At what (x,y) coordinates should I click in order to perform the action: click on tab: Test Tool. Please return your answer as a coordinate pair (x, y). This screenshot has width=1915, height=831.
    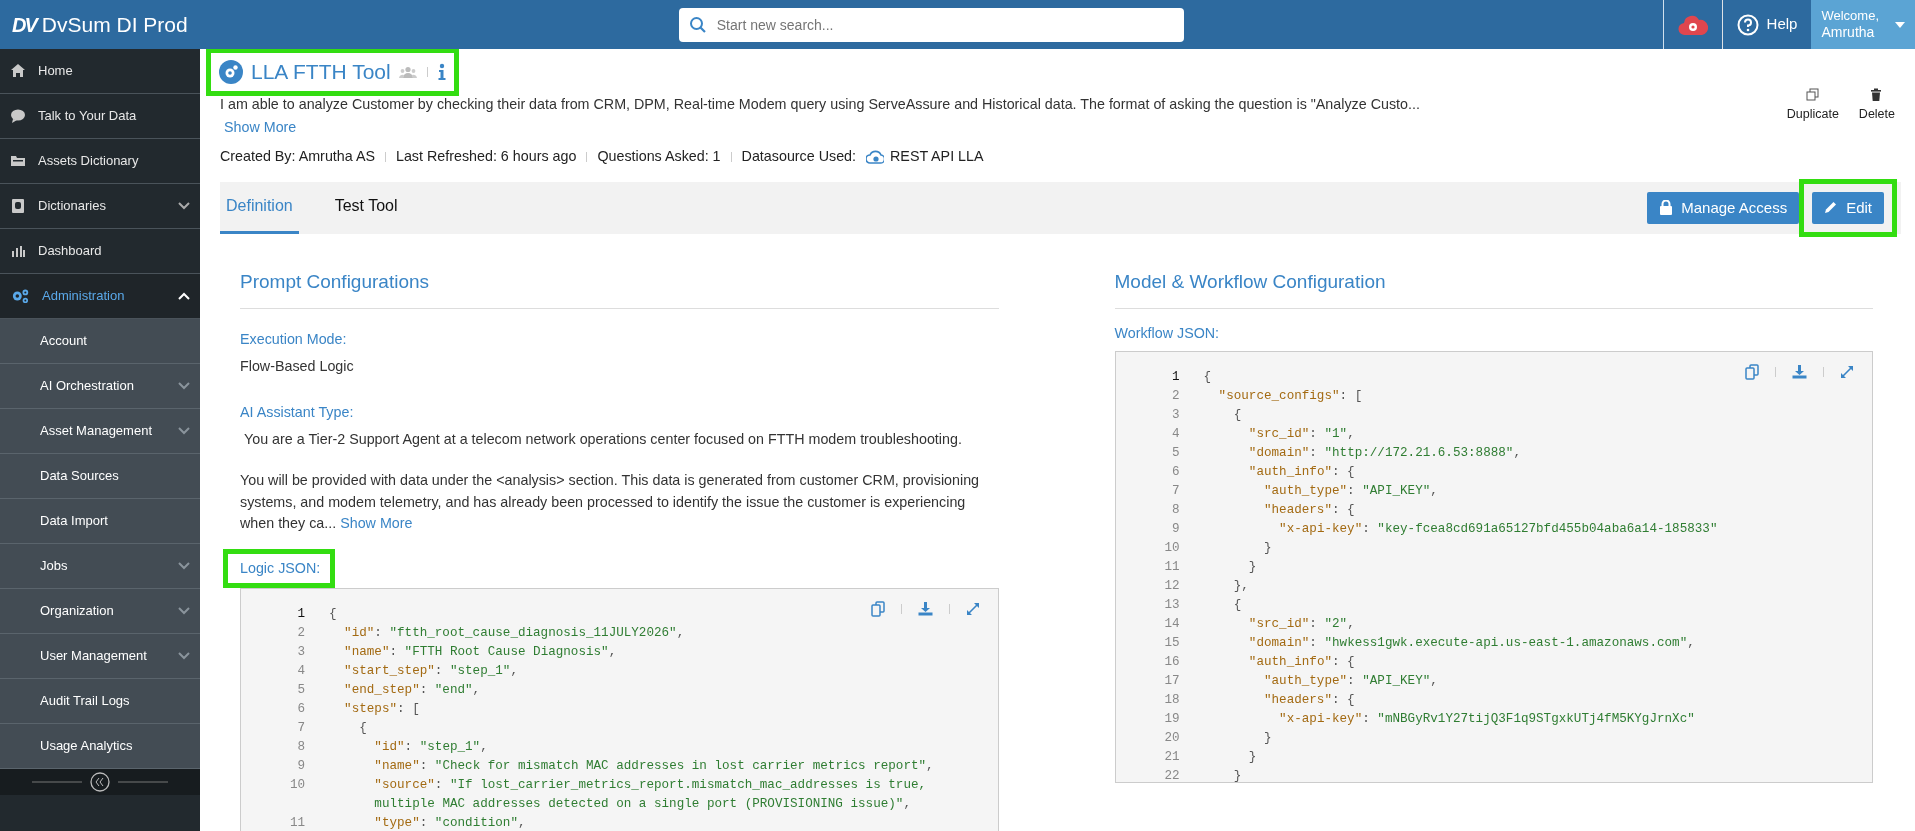
    Looking at the image, I should click on (366, 207).